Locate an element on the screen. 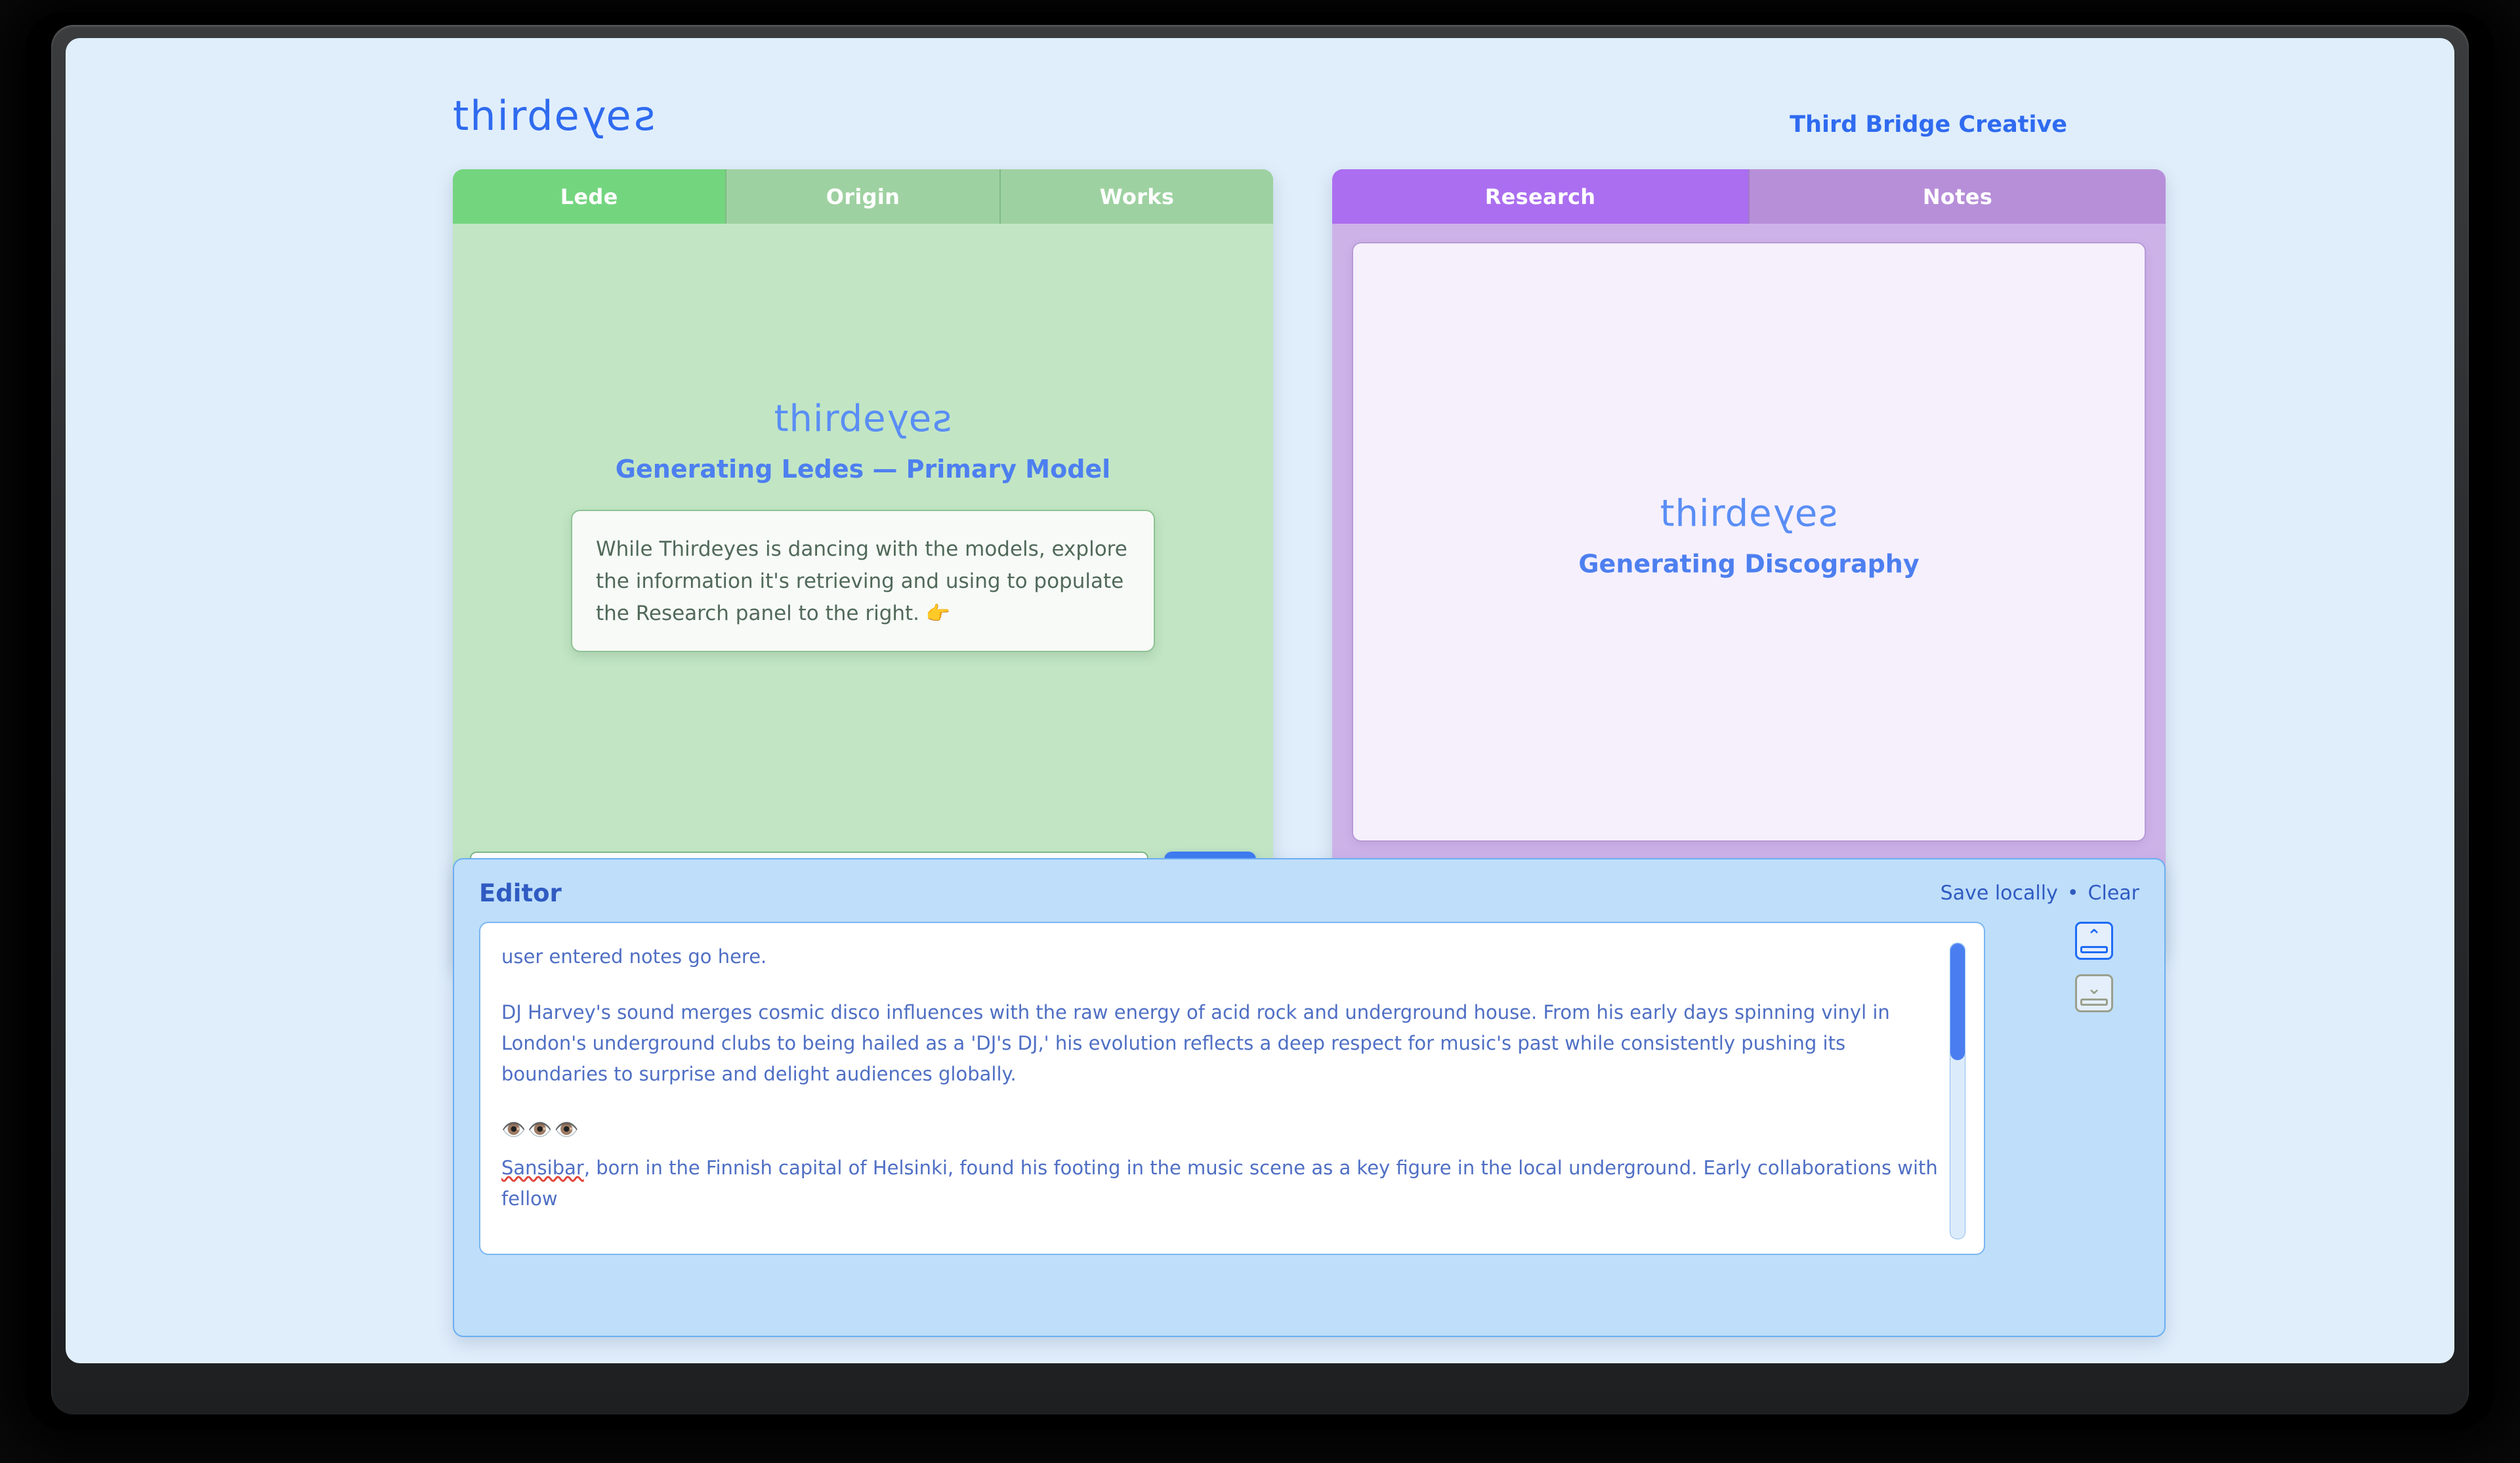 Image resolution: width=2520 pixels, height=1463 pixels. tab-origin: Origin is located at coordinates (863, 197).